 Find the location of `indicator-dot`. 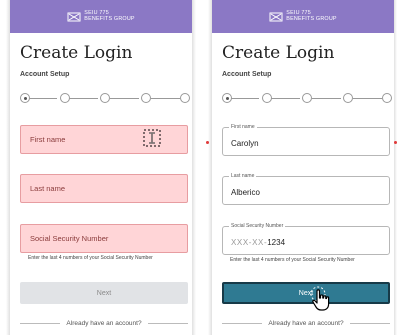

indicator-dot is located at coordinates (207, 142).